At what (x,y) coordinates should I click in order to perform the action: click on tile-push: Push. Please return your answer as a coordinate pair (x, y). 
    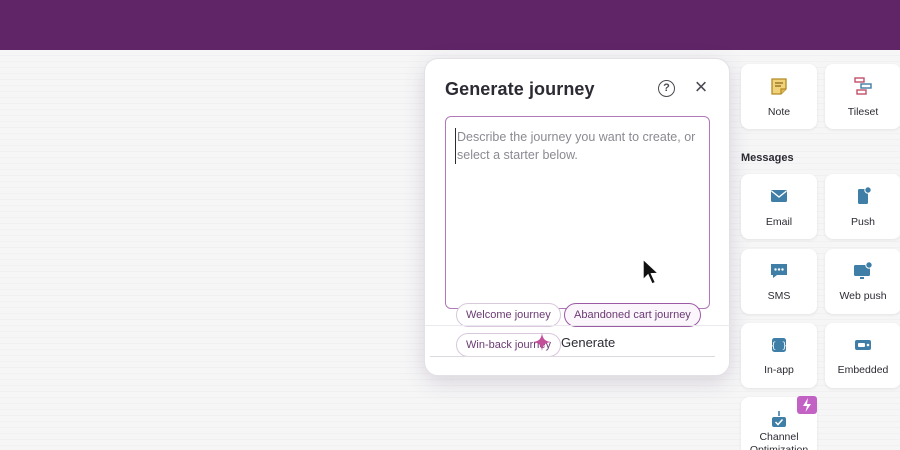
    Looking at the image, I should click on (862, 206).